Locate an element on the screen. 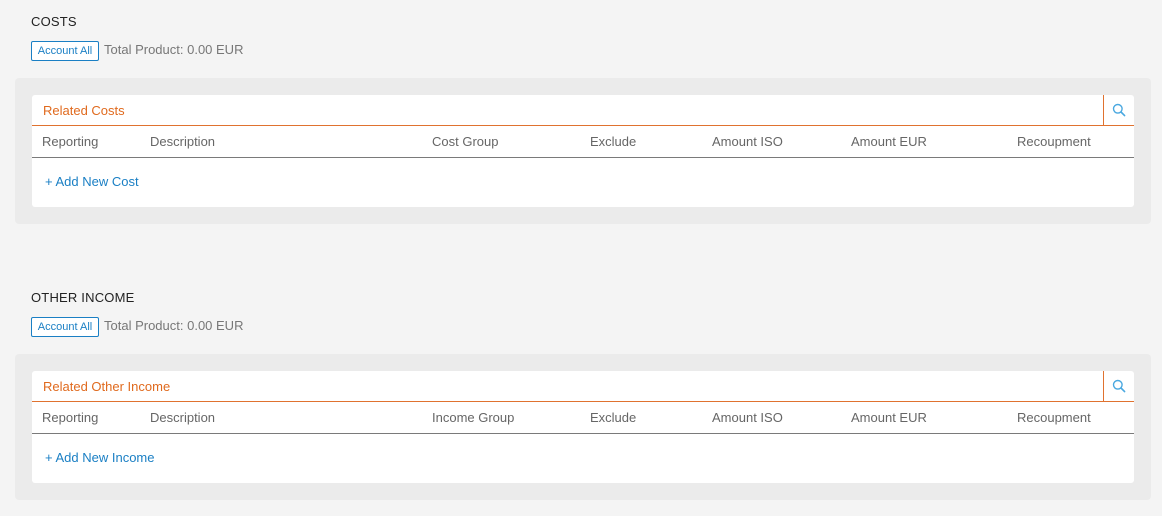 This screenshot has height=516, width=1162. section-title-other-income: OTHER INCOME is located at coordinates (83, 297).